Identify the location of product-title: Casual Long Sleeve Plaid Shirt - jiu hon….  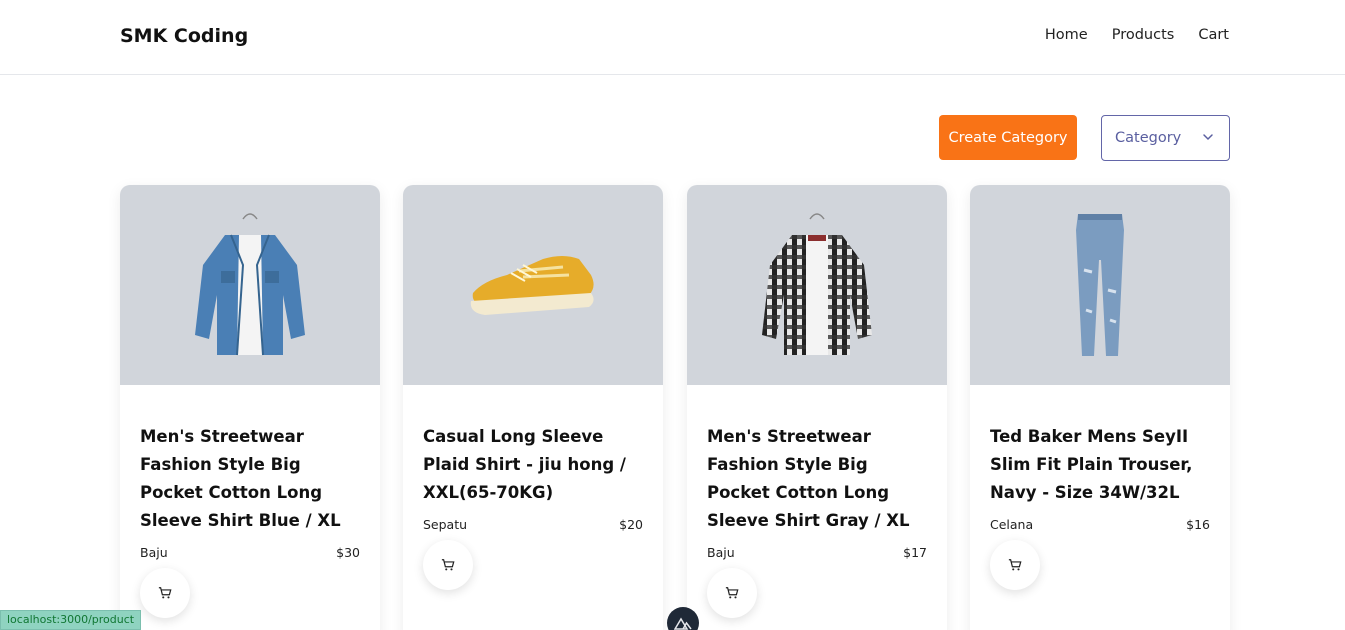
(524, 464).